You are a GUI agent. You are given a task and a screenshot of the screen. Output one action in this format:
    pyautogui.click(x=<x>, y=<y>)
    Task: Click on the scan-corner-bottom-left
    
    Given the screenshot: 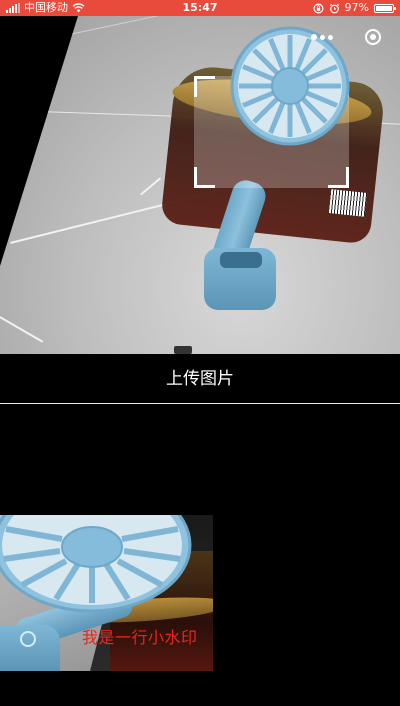 What is the action you would take?
    pyautogui.click(x=204, y=177)
    